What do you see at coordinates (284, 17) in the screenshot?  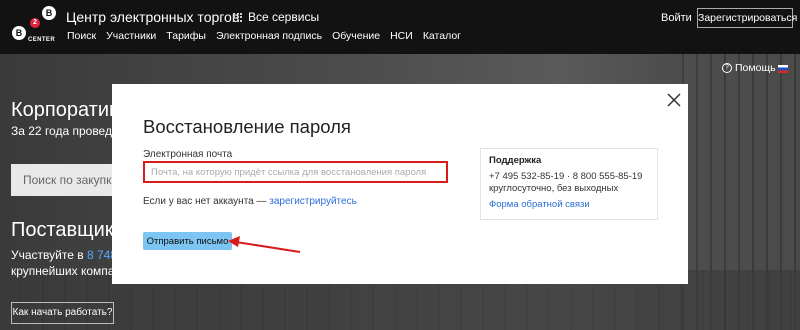 I see `all-services-label: Все сервисы` at bounding box center [284, 17].